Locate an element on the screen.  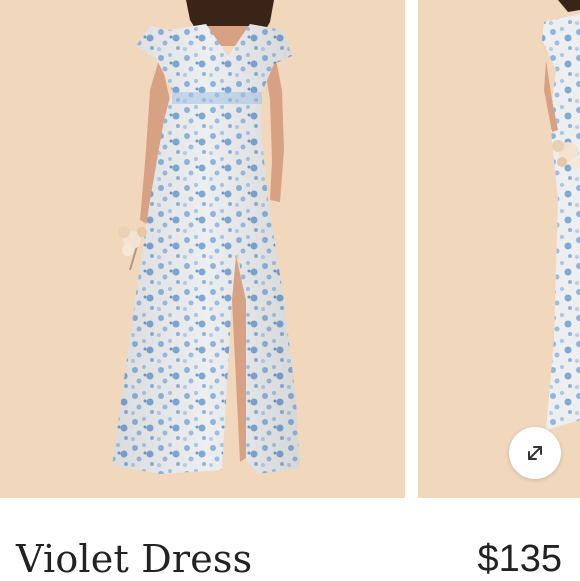
expand-image-button is located at coordinates (535, 453).